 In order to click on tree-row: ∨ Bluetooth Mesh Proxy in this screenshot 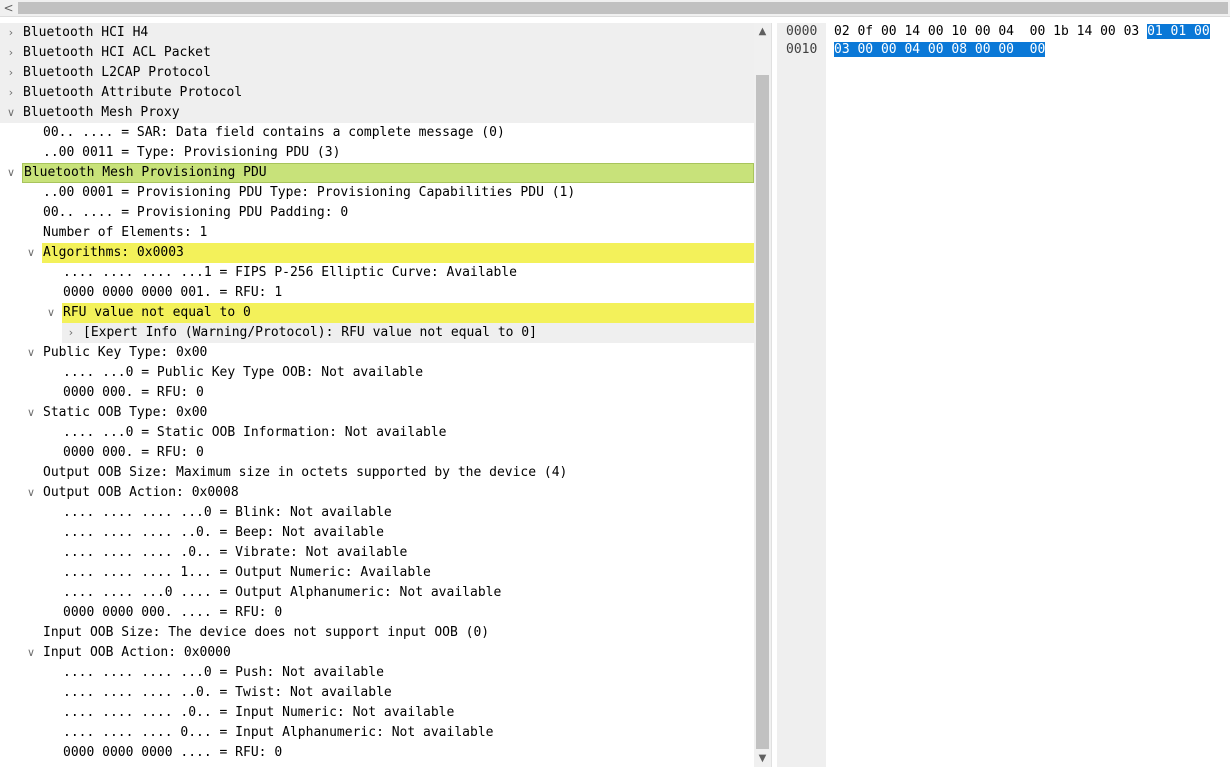, I will do `click(377, 113)`.